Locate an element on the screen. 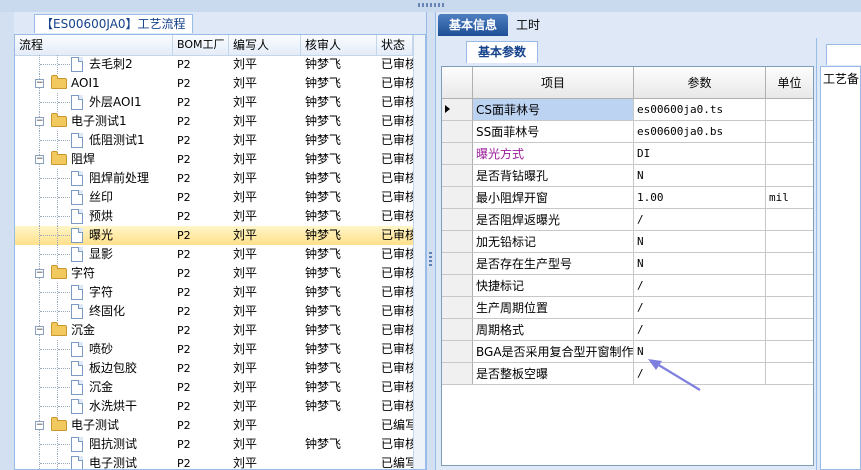 The width and height of the screenshot is (861, 470). tree-row: 板边包胶 P2 刘平 钟梦飞 已审核 is located at coordinates (214, 368).